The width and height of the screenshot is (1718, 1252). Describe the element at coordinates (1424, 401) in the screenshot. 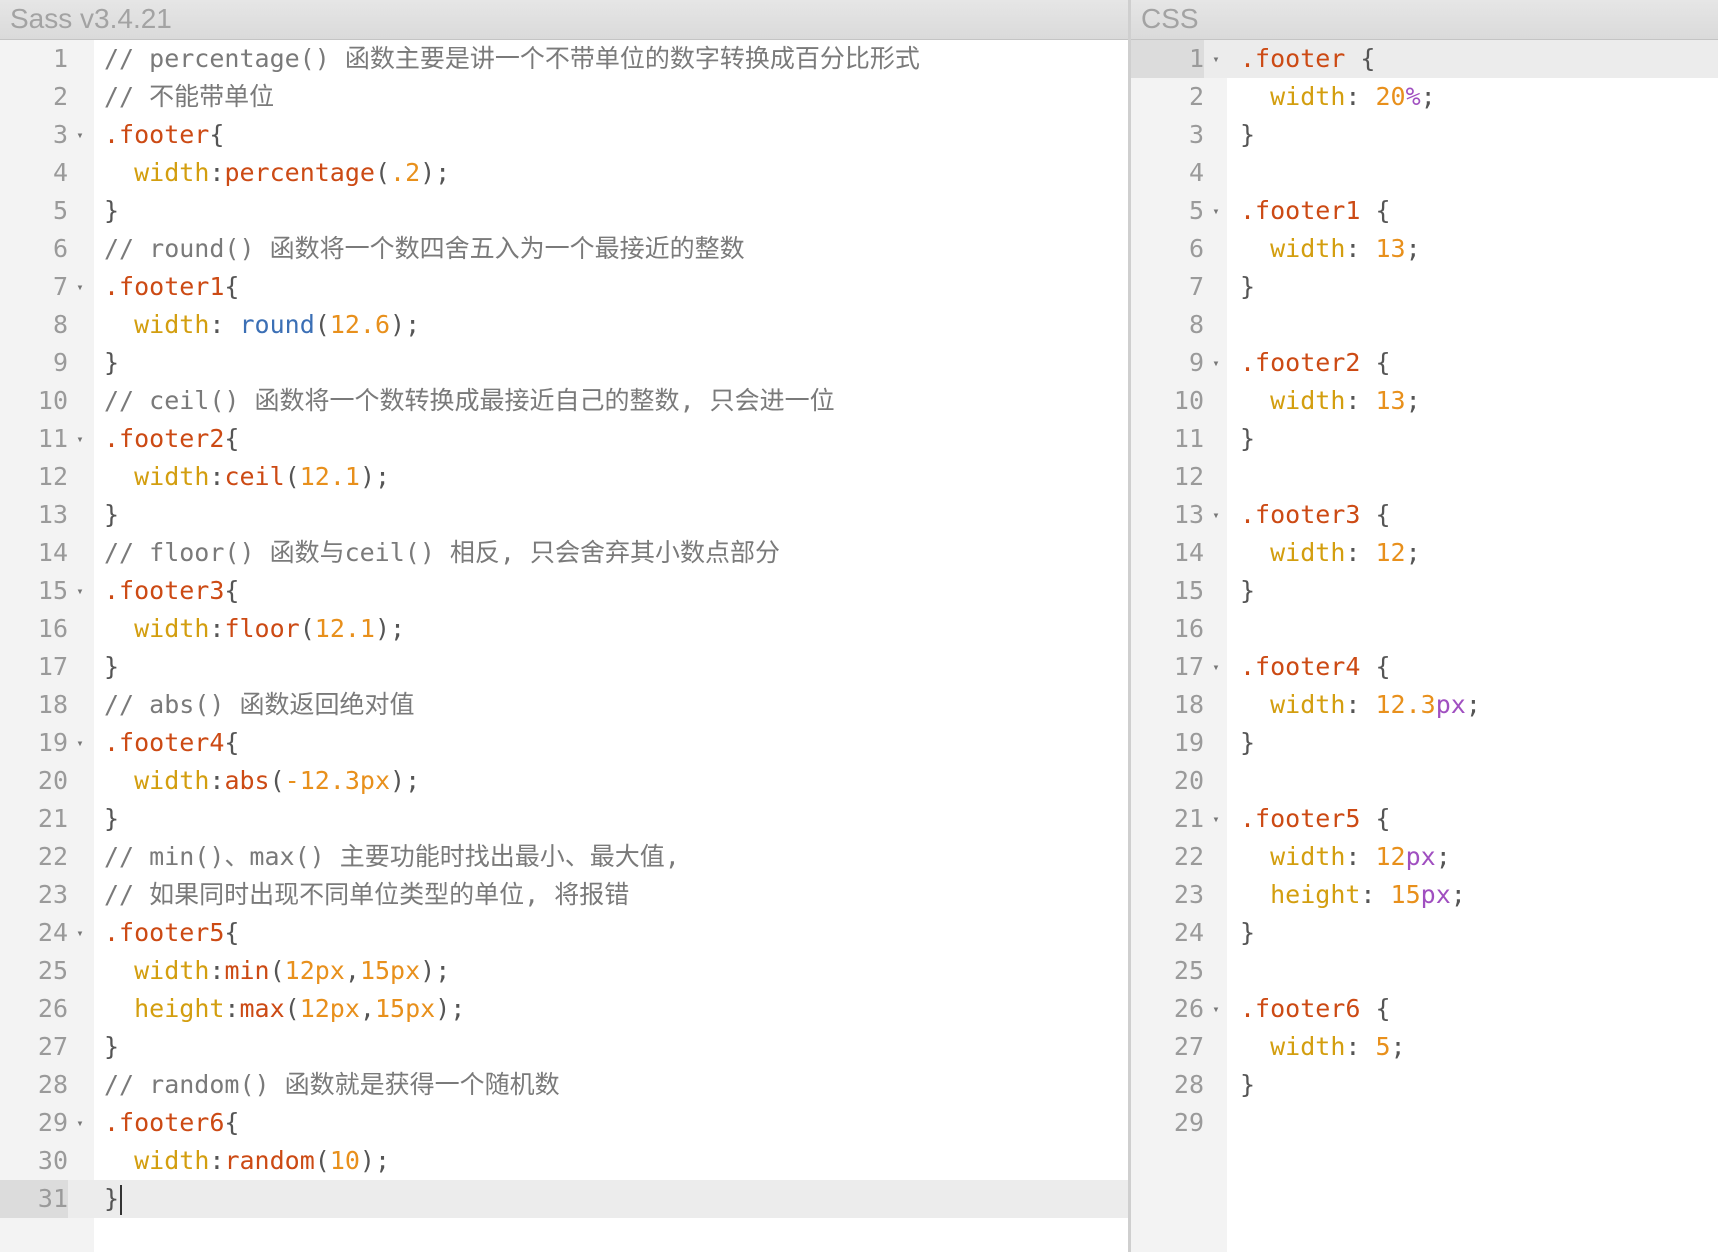

I see `code-line: 10 width: 13;` at that location.